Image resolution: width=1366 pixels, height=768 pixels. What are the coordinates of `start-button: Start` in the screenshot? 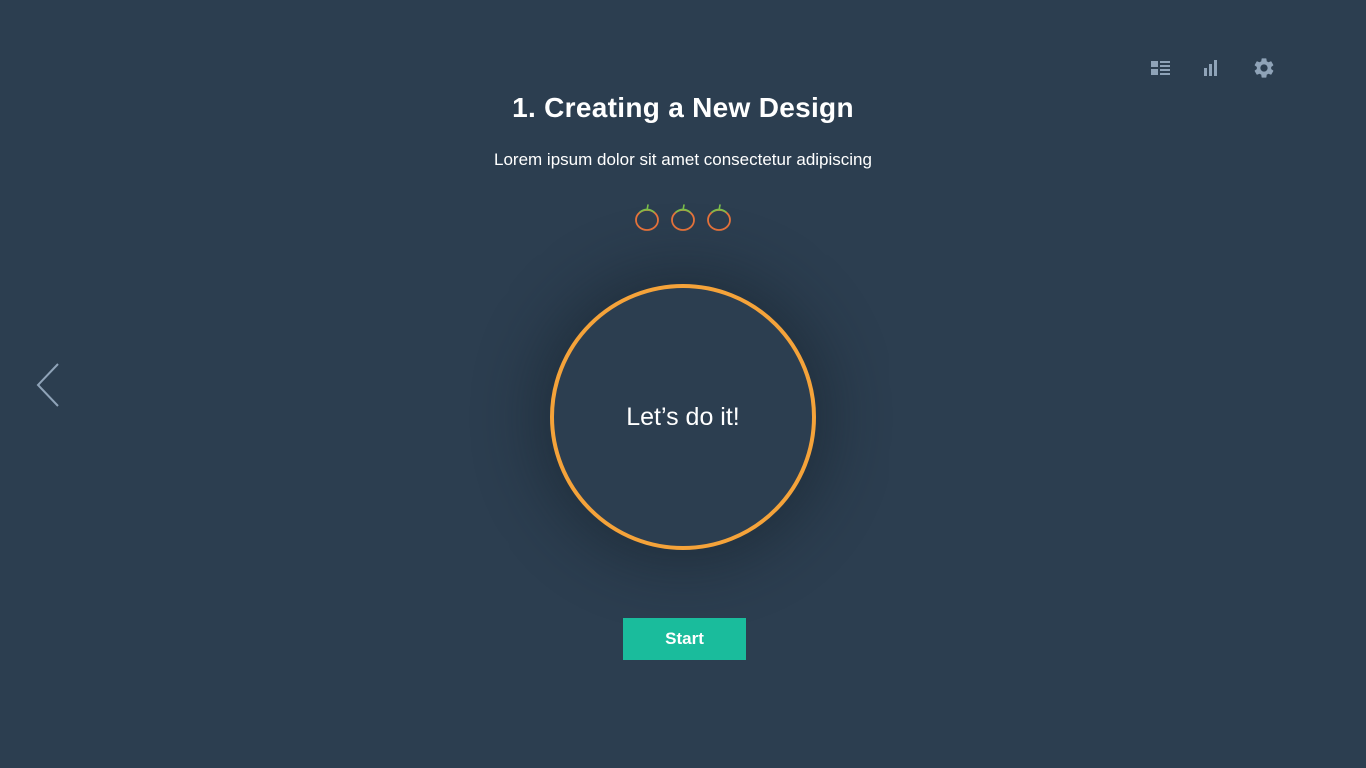 It's located at (684, 639).